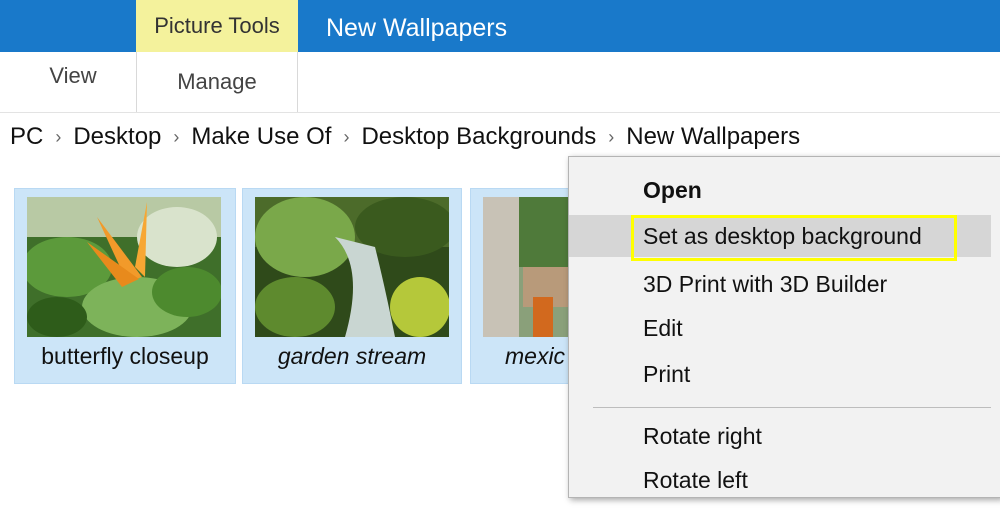 This screenshot has height=508, width=1000. Describe the element at coordinates (780, 328) in the screenshot. I see `menu-item-edit: Edit` at that location.